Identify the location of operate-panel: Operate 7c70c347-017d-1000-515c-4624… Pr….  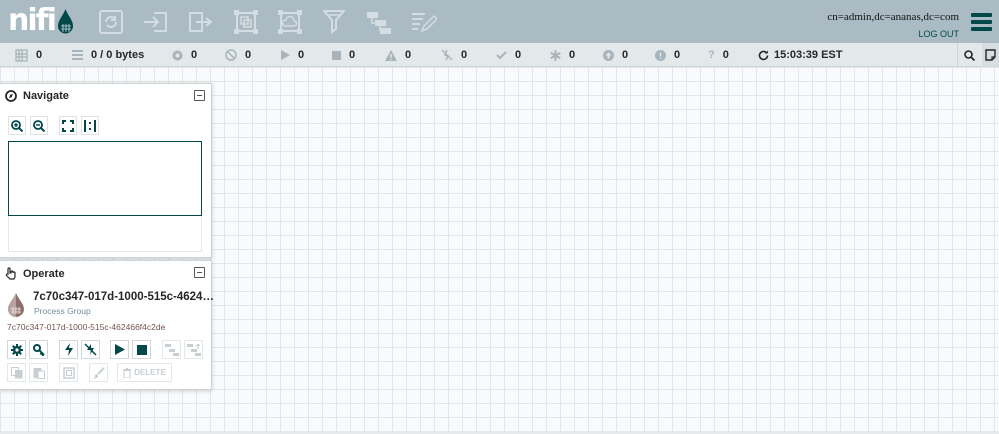
(107, 325).